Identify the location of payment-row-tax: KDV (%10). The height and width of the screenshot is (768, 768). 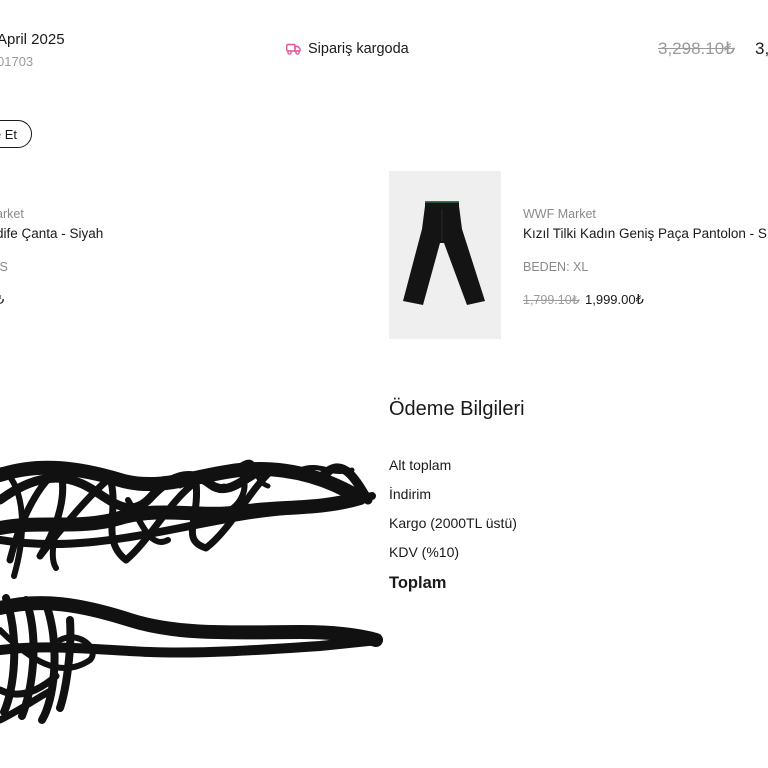
(424, 552).